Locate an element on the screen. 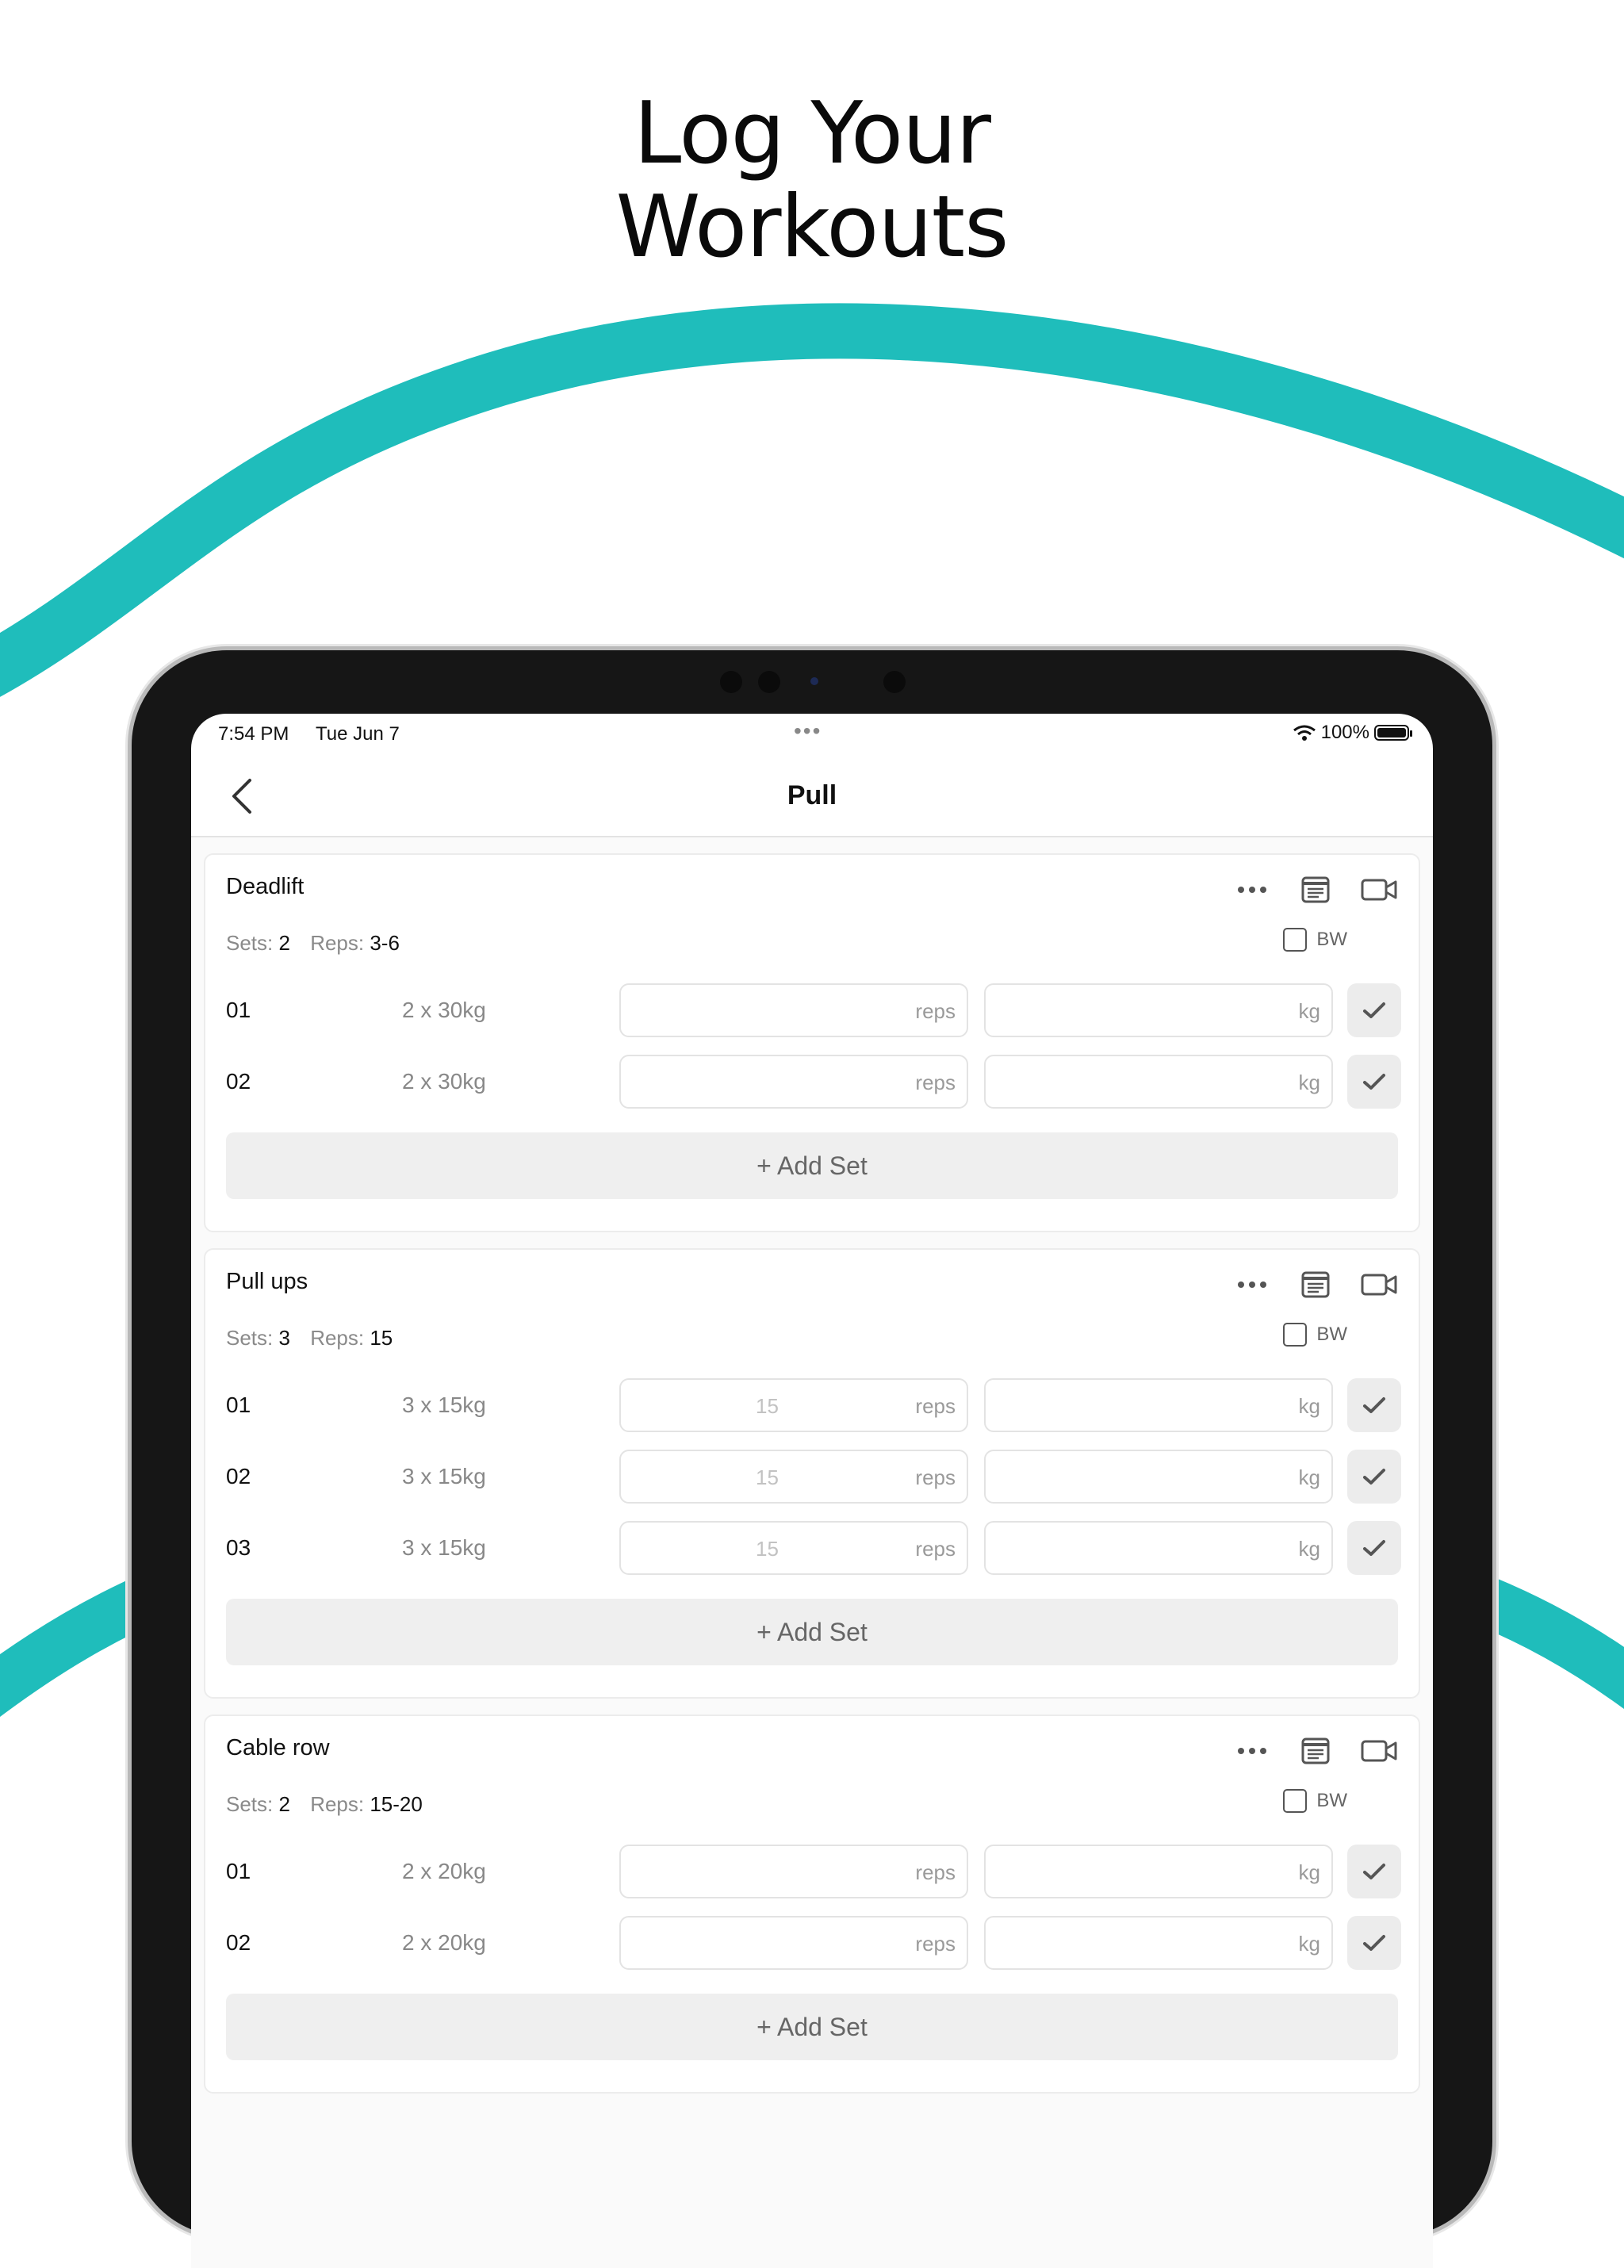 The height and width of the screenshot is (2268, 1624). set-row: 02 2 x 20kg reps kg is located at coordinates (813, 1943).